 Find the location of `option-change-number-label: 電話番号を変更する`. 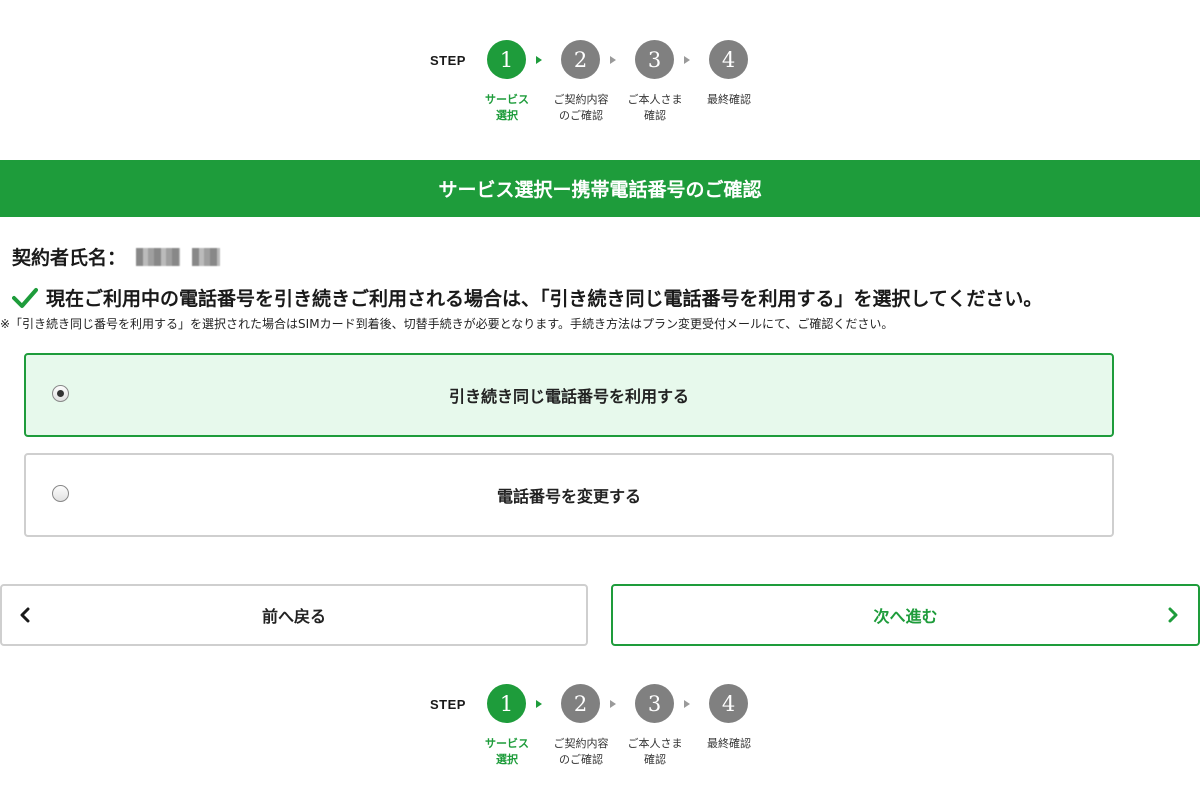

option-change-number-label: 電話番号を変更する is located at coordinates (568, 496).